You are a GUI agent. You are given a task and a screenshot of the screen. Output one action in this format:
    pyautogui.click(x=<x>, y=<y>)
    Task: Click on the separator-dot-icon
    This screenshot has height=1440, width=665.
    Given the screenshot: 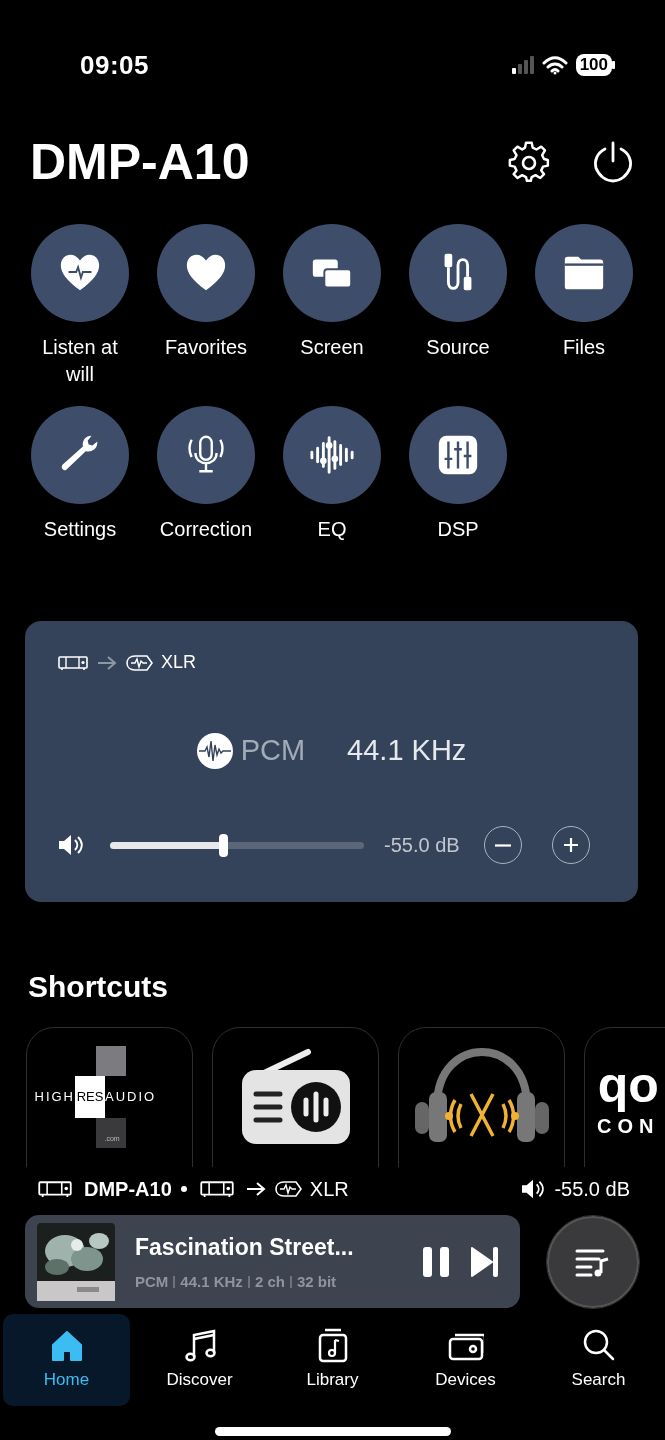 What is the action you would take?
    pyautogui.click(x=183, y=1189)
    